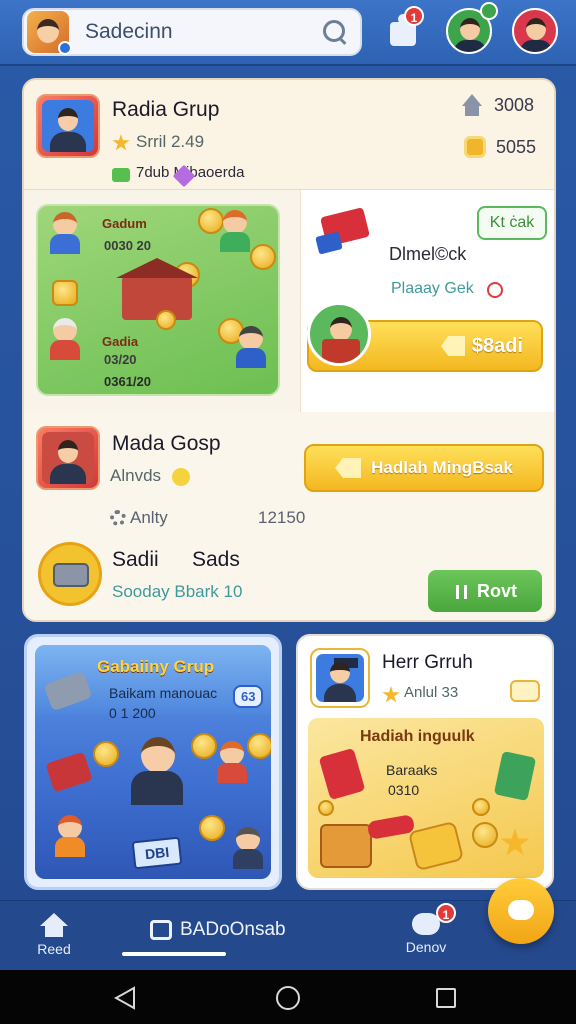  I want to click on puzzle-icon: 1, so click(406, 30).